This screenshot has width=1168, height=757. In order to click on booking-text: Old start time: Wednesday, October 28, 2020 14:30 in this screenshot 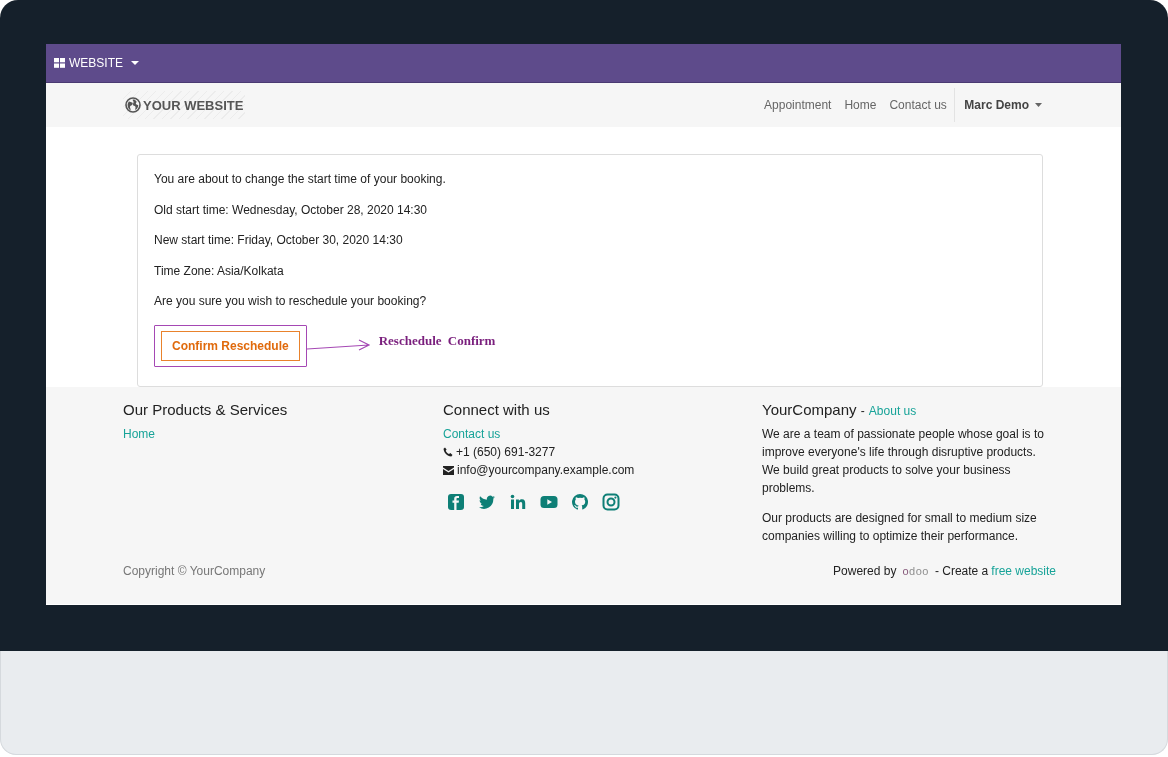, I will do `click(291, 210)`.